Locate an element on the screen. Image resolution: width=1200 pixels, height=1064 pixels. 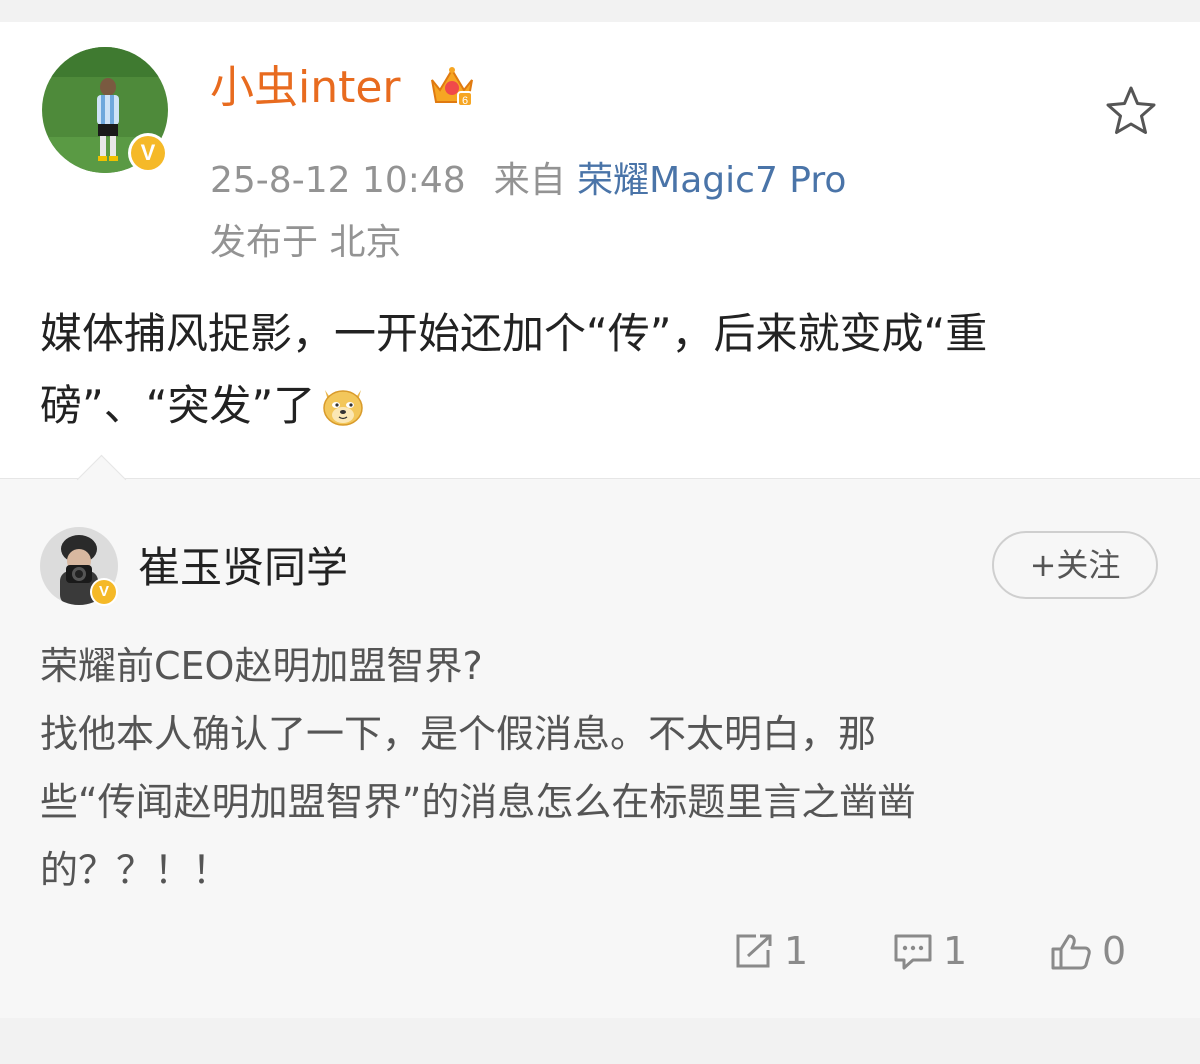
post-text: 媒体捕风捉影，一开始还加个“传”，后来就变成“重 磅”、“突发”了 is located at coordinates (600, 370).